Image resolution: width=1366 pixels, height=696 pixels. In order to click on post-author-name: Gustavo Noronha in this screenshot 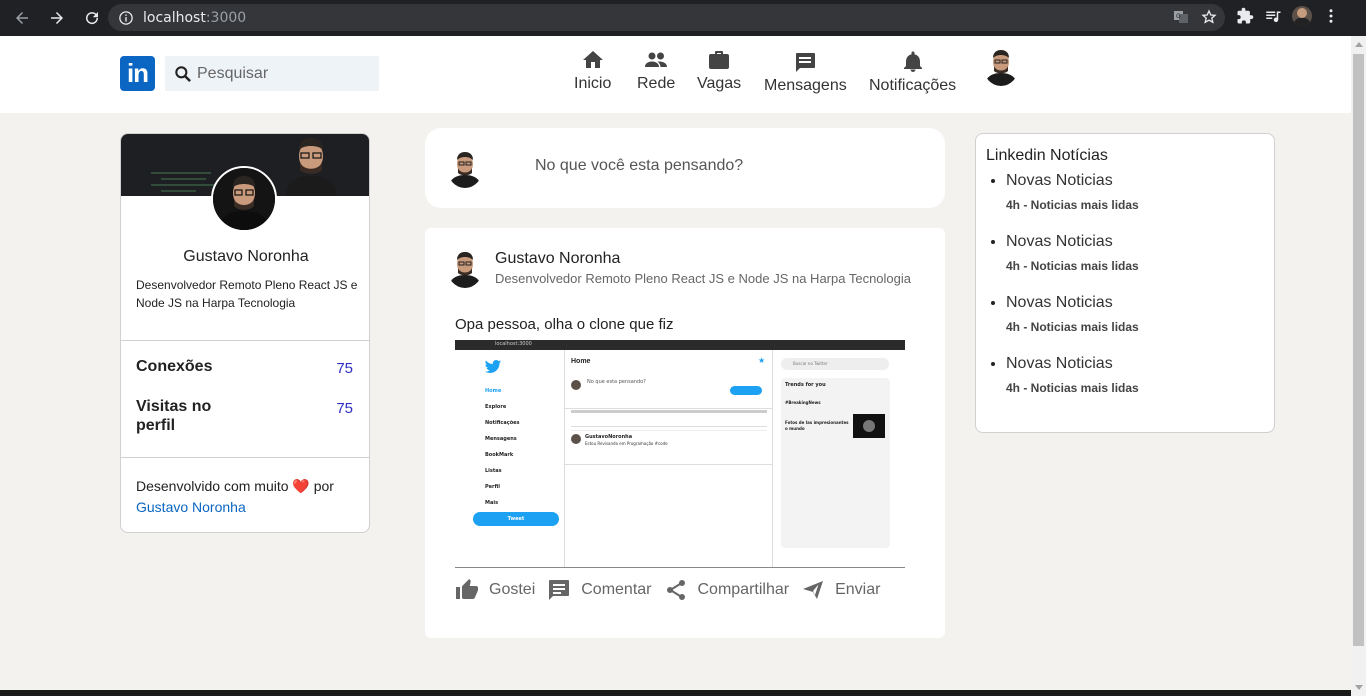, I will do `click(557, 259)`.